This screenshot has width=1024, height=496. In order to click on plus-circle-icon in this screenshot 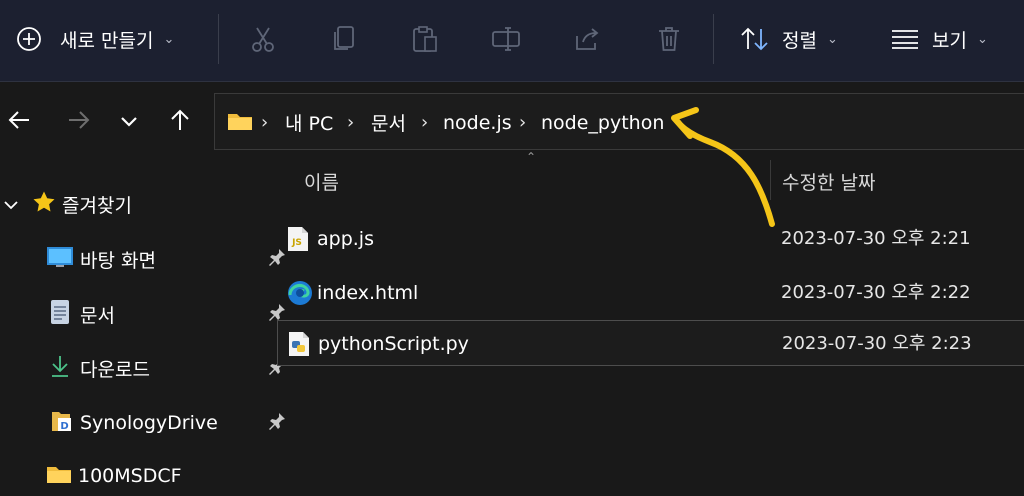, I will do `click(29, 39)`.